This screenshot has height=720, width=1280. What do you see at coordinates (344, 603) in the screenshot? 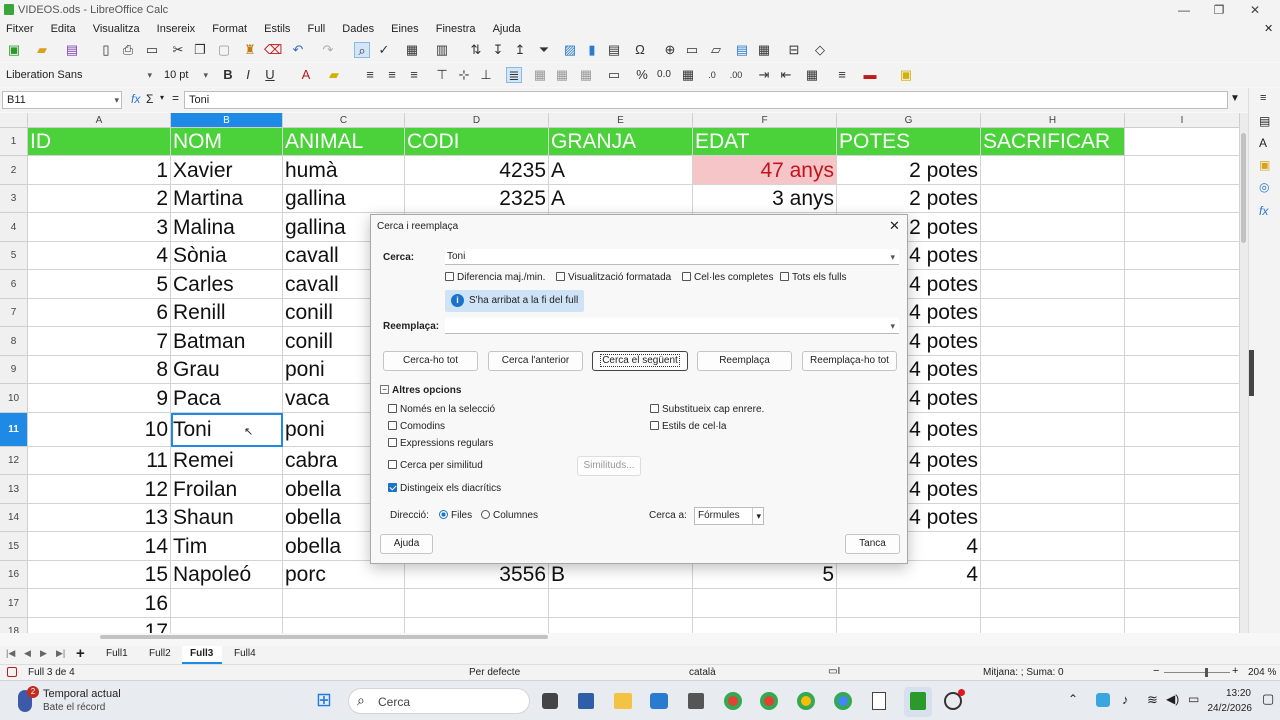
I see `cell-animal` at bounding box center [344, 603].